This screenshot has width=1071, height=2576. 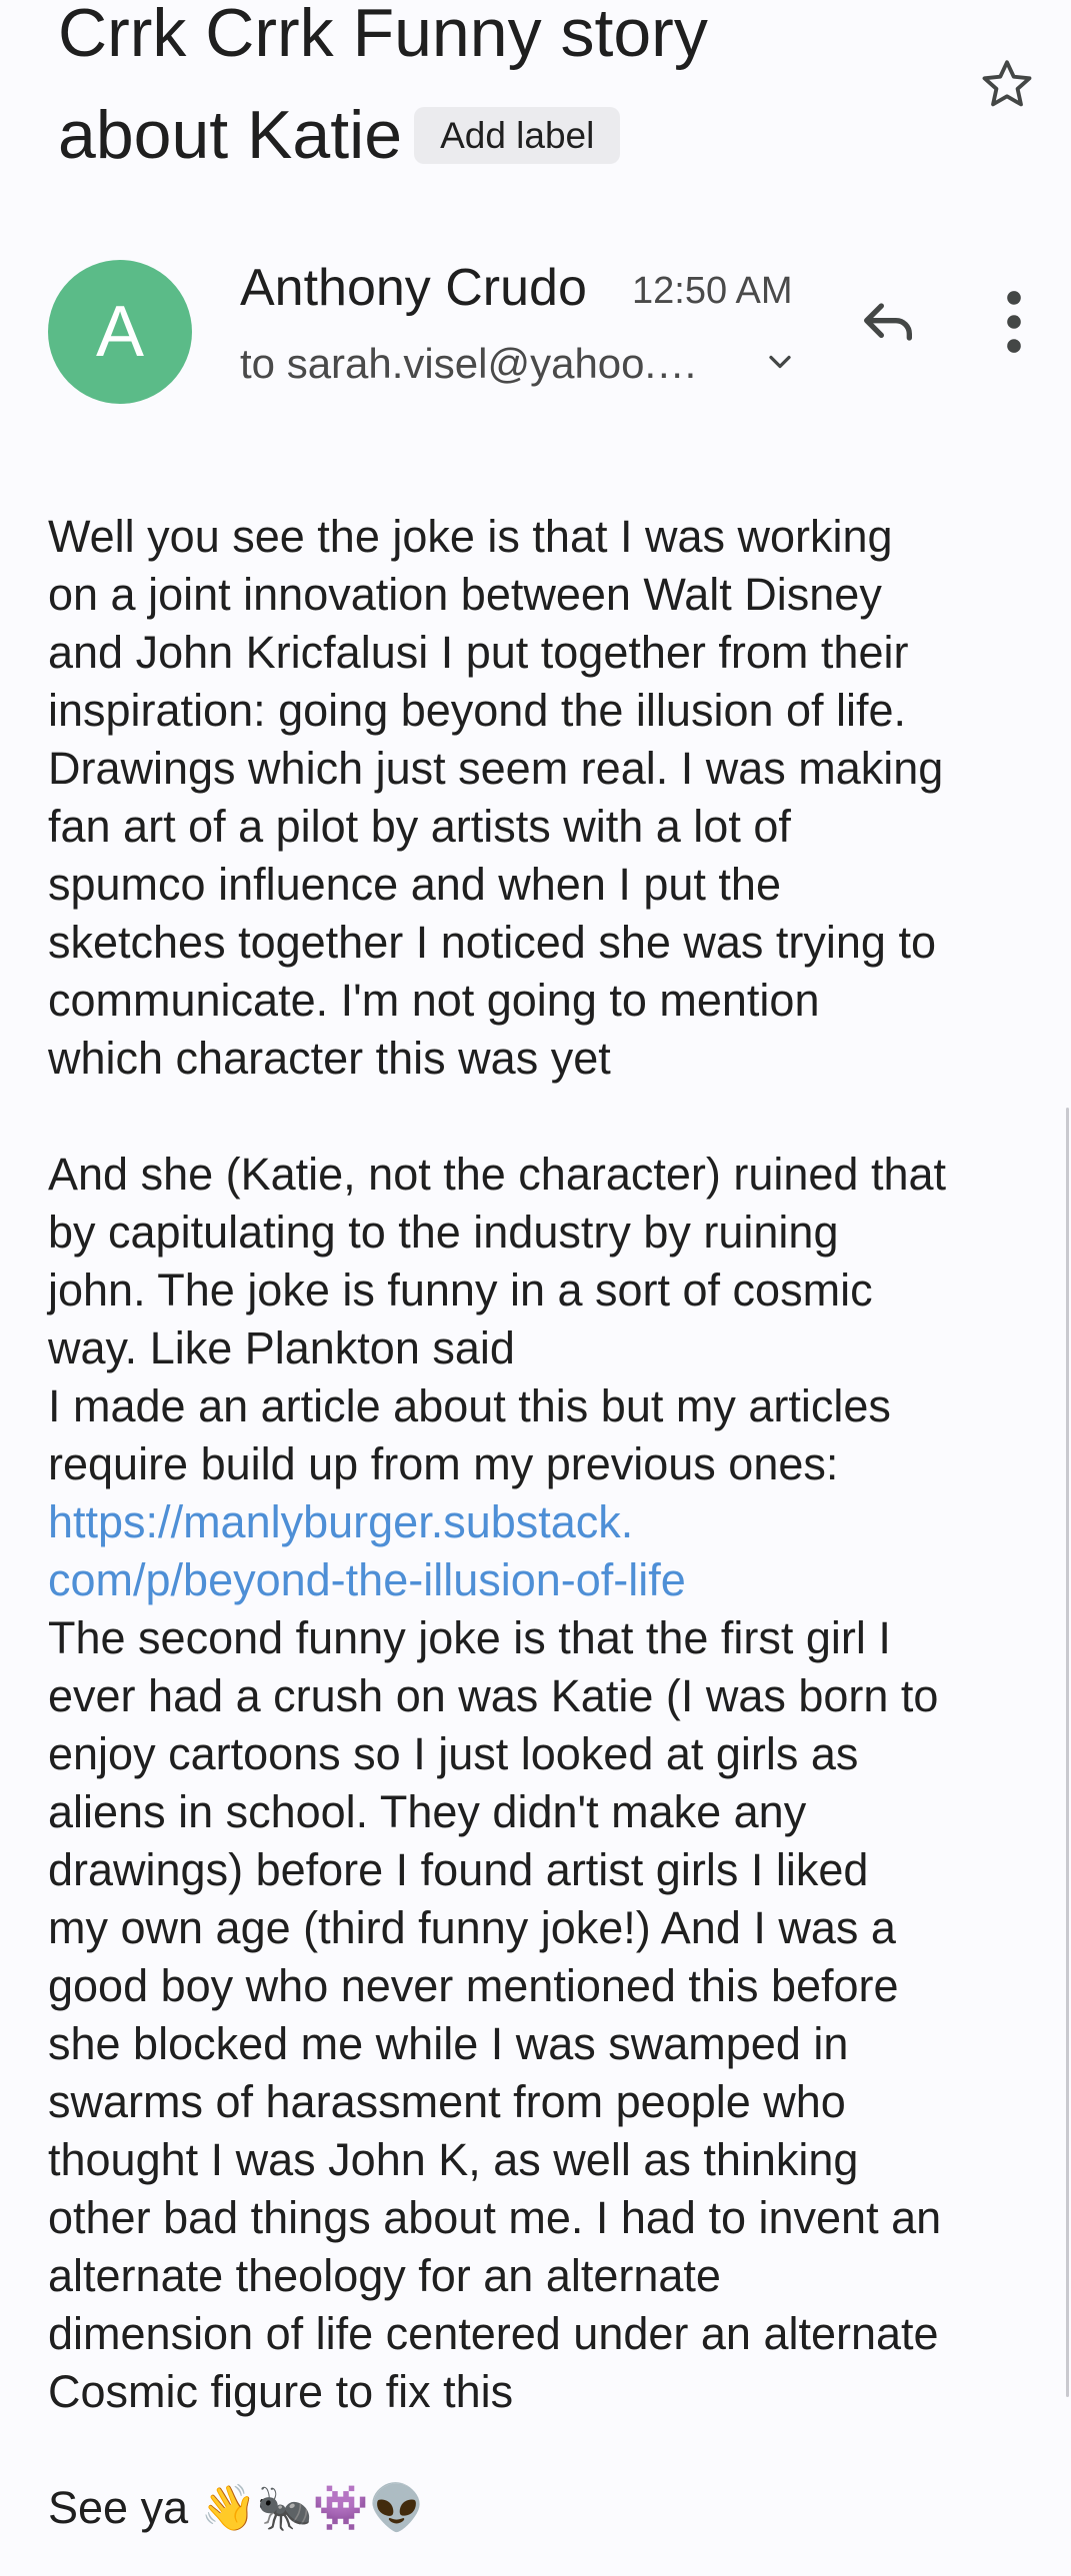 I want to click on scrollbar, so click(x=1067, y=1752).